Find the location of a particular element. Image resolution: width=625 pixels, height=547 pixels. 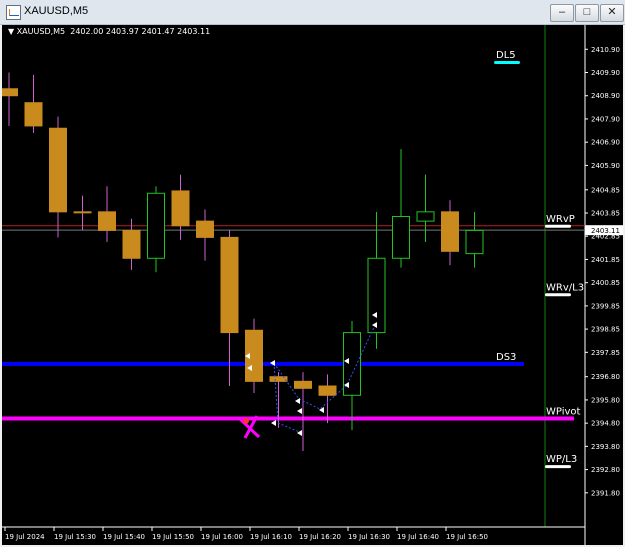

y-tick-label: 2408.90 is located at coordinates (605, 96).